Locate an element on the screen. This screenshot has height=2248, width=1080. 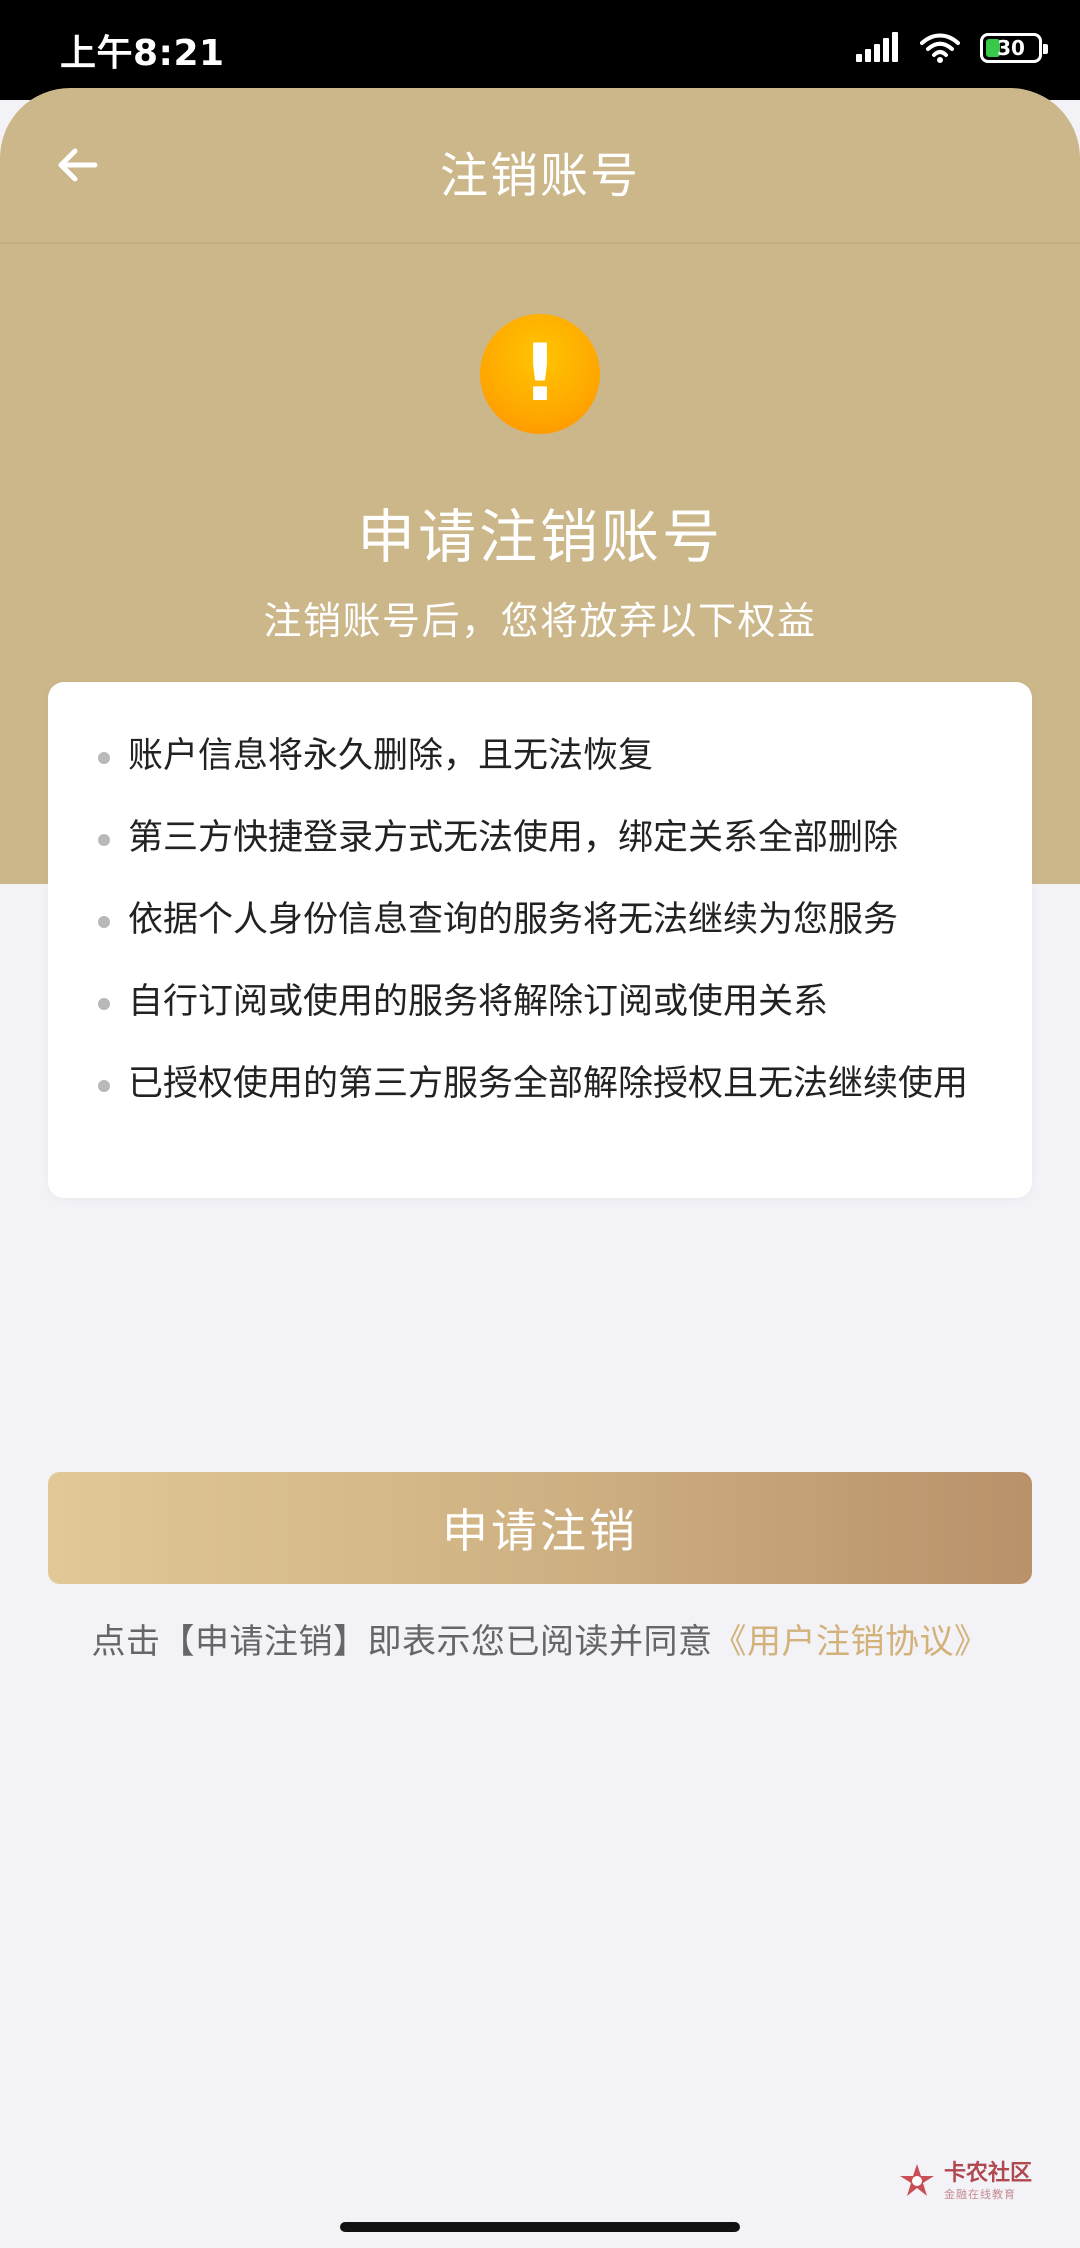
benefit-item: 第三方快捷登录方式无法使用，绑定关系全部删除 is located at coordinates (536, 838).